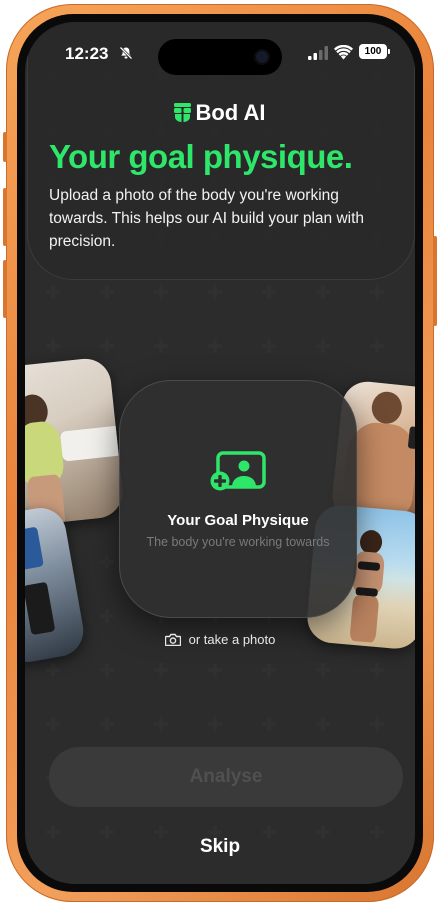 The width and height of the screenshot is (442, 906). Describe the element at coordinates (389, 51) in the screenshot. I see `battery-tip` at that location.